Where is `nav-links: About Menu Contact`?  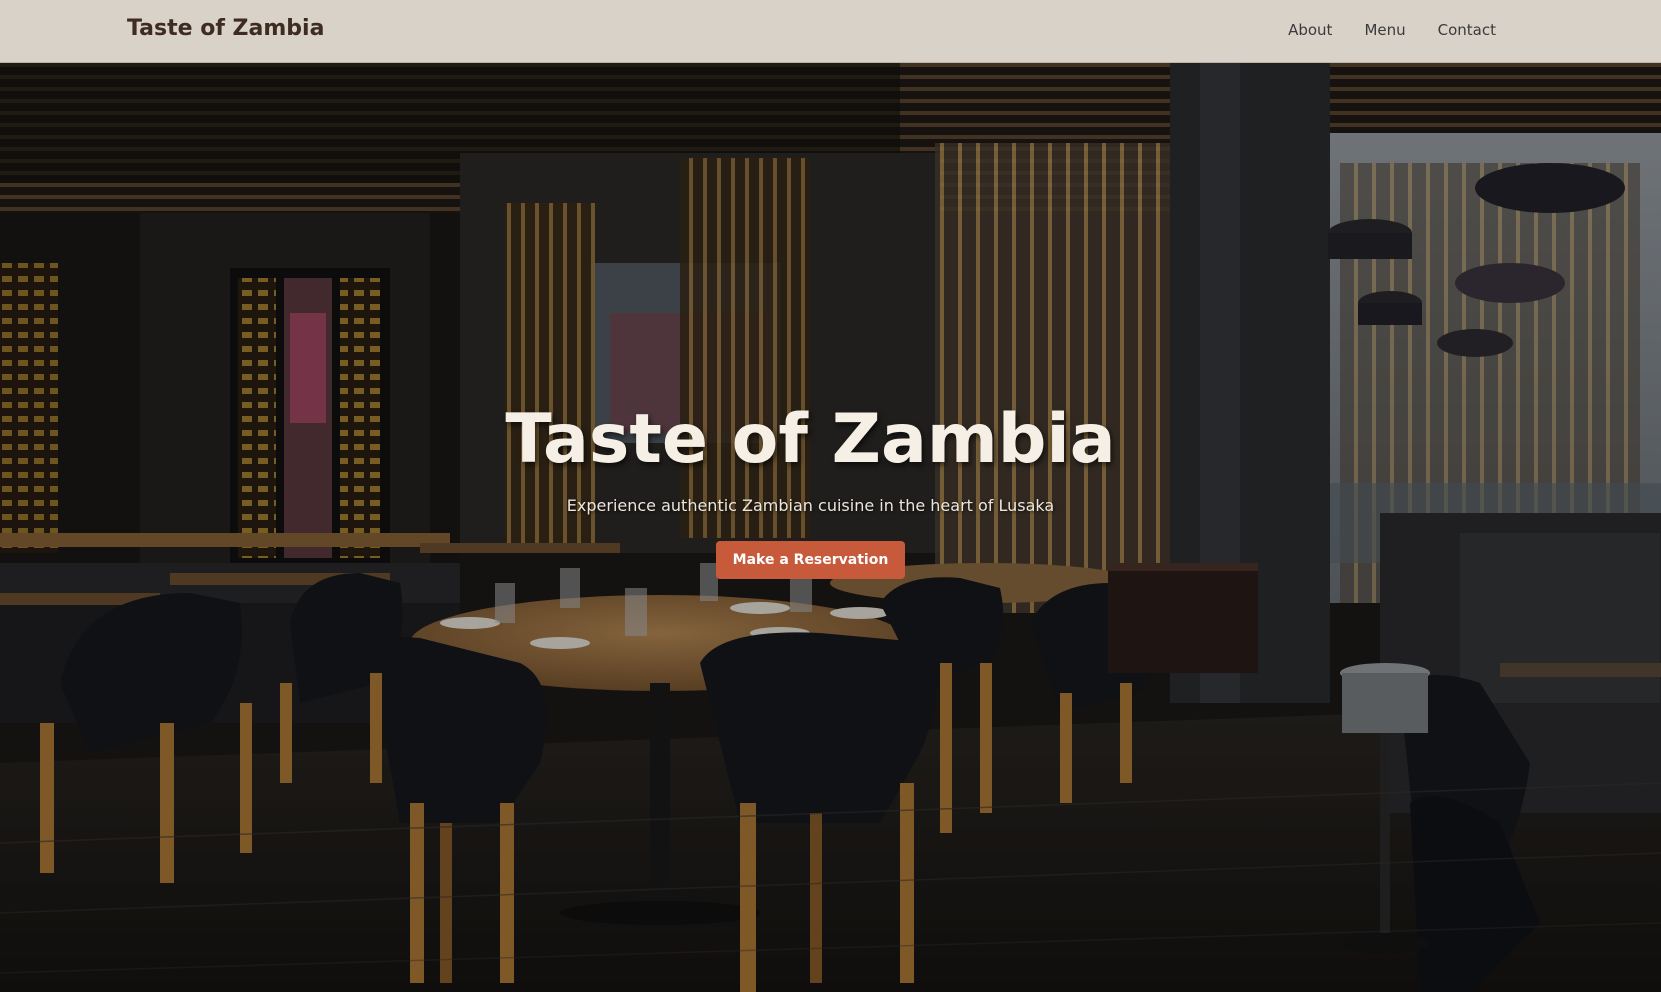
nav-links: About Menu Contact is located at coordinates (1392, 30).